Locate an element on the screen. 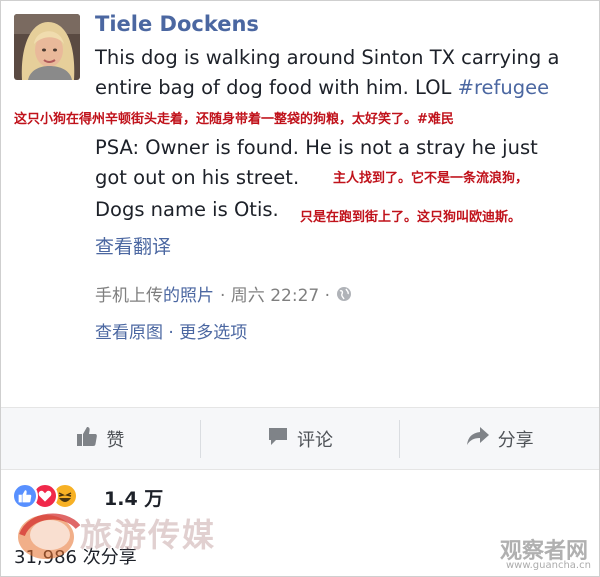 The height and width of the screenshot is (577, 600). share-arrow-icon is located at coordinates (478, 438).